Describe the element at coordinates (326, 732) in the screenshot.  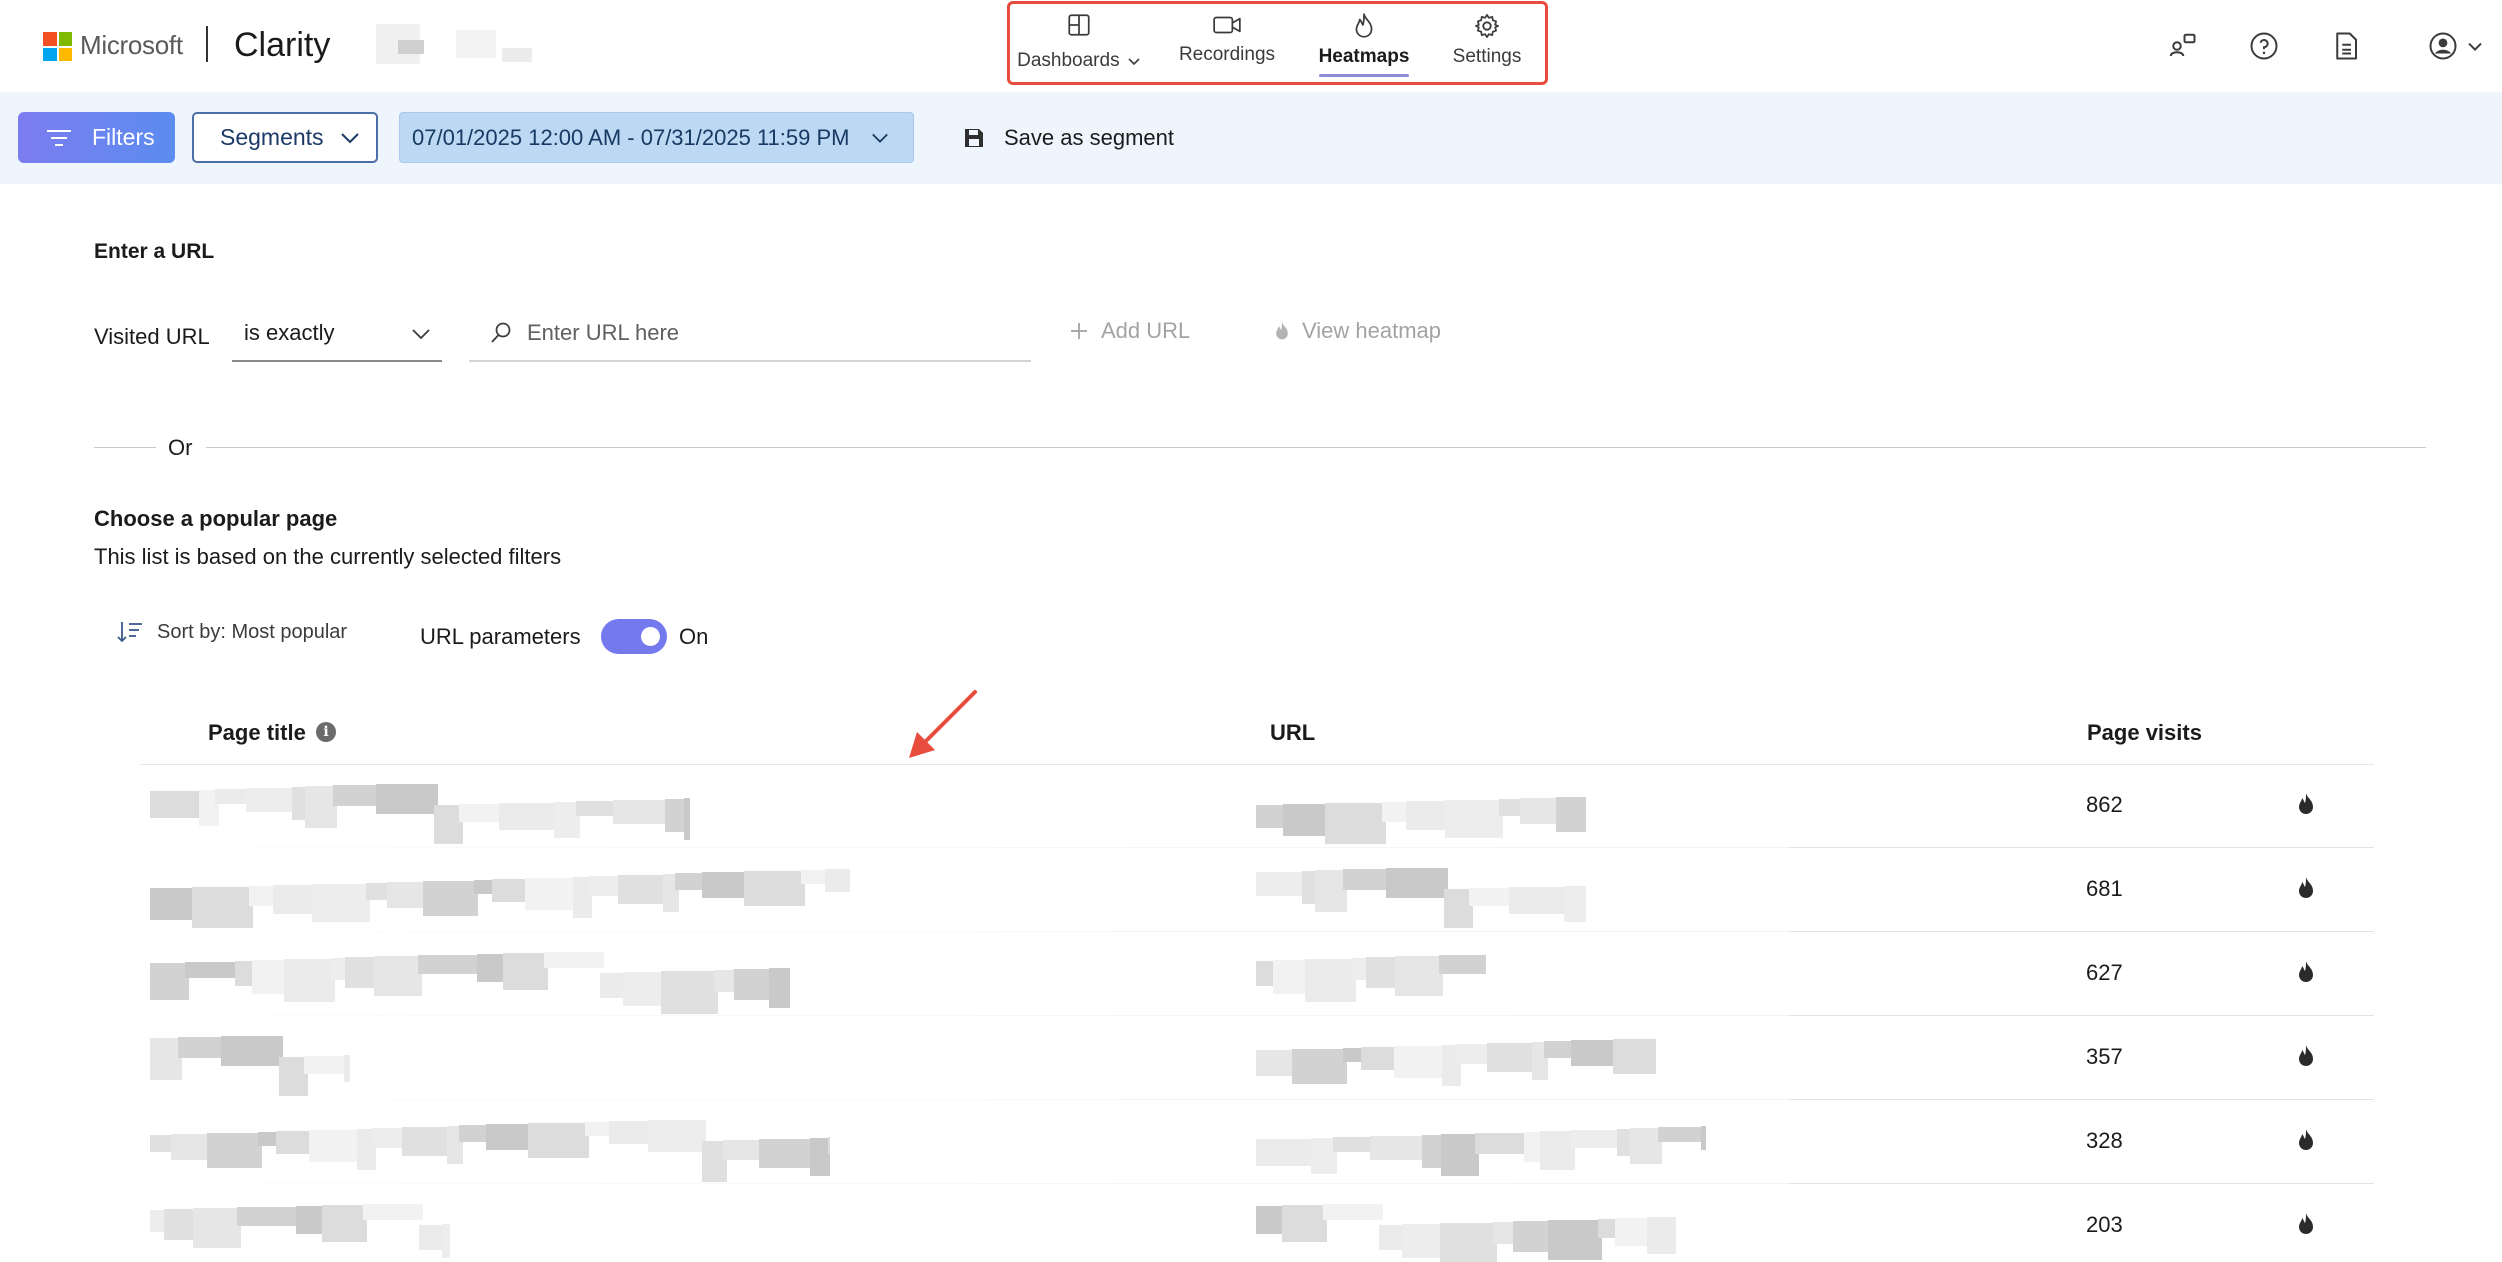
I see `info-icon: i` at that location.